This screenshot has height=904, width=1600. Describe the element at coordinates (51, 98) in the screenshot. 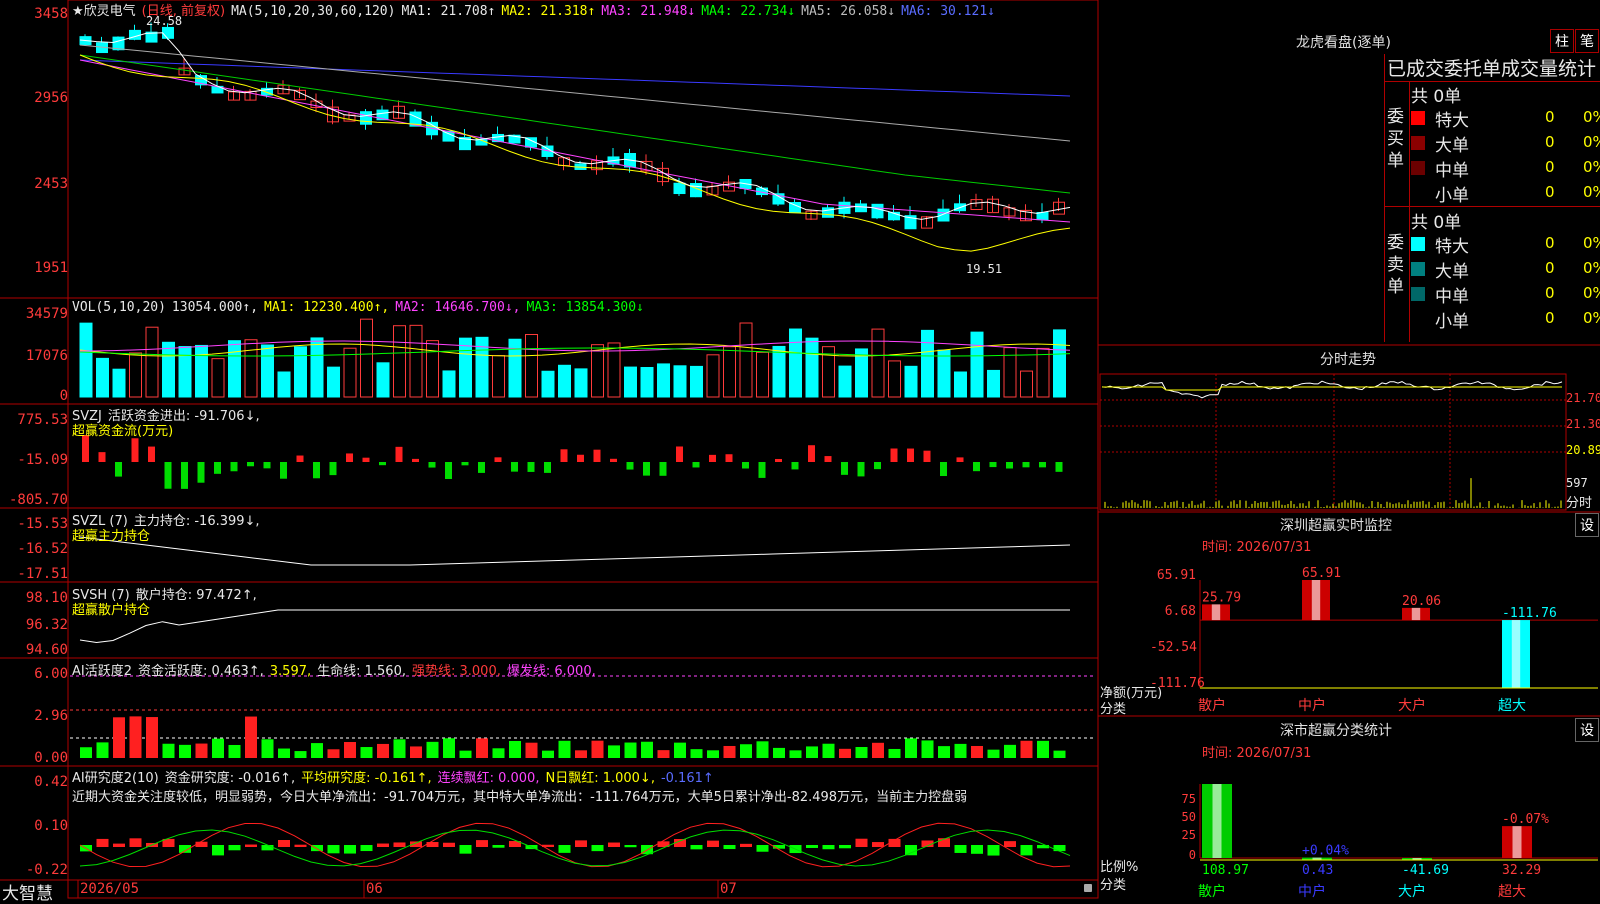

I see `main-y-label: 2956` at that location.